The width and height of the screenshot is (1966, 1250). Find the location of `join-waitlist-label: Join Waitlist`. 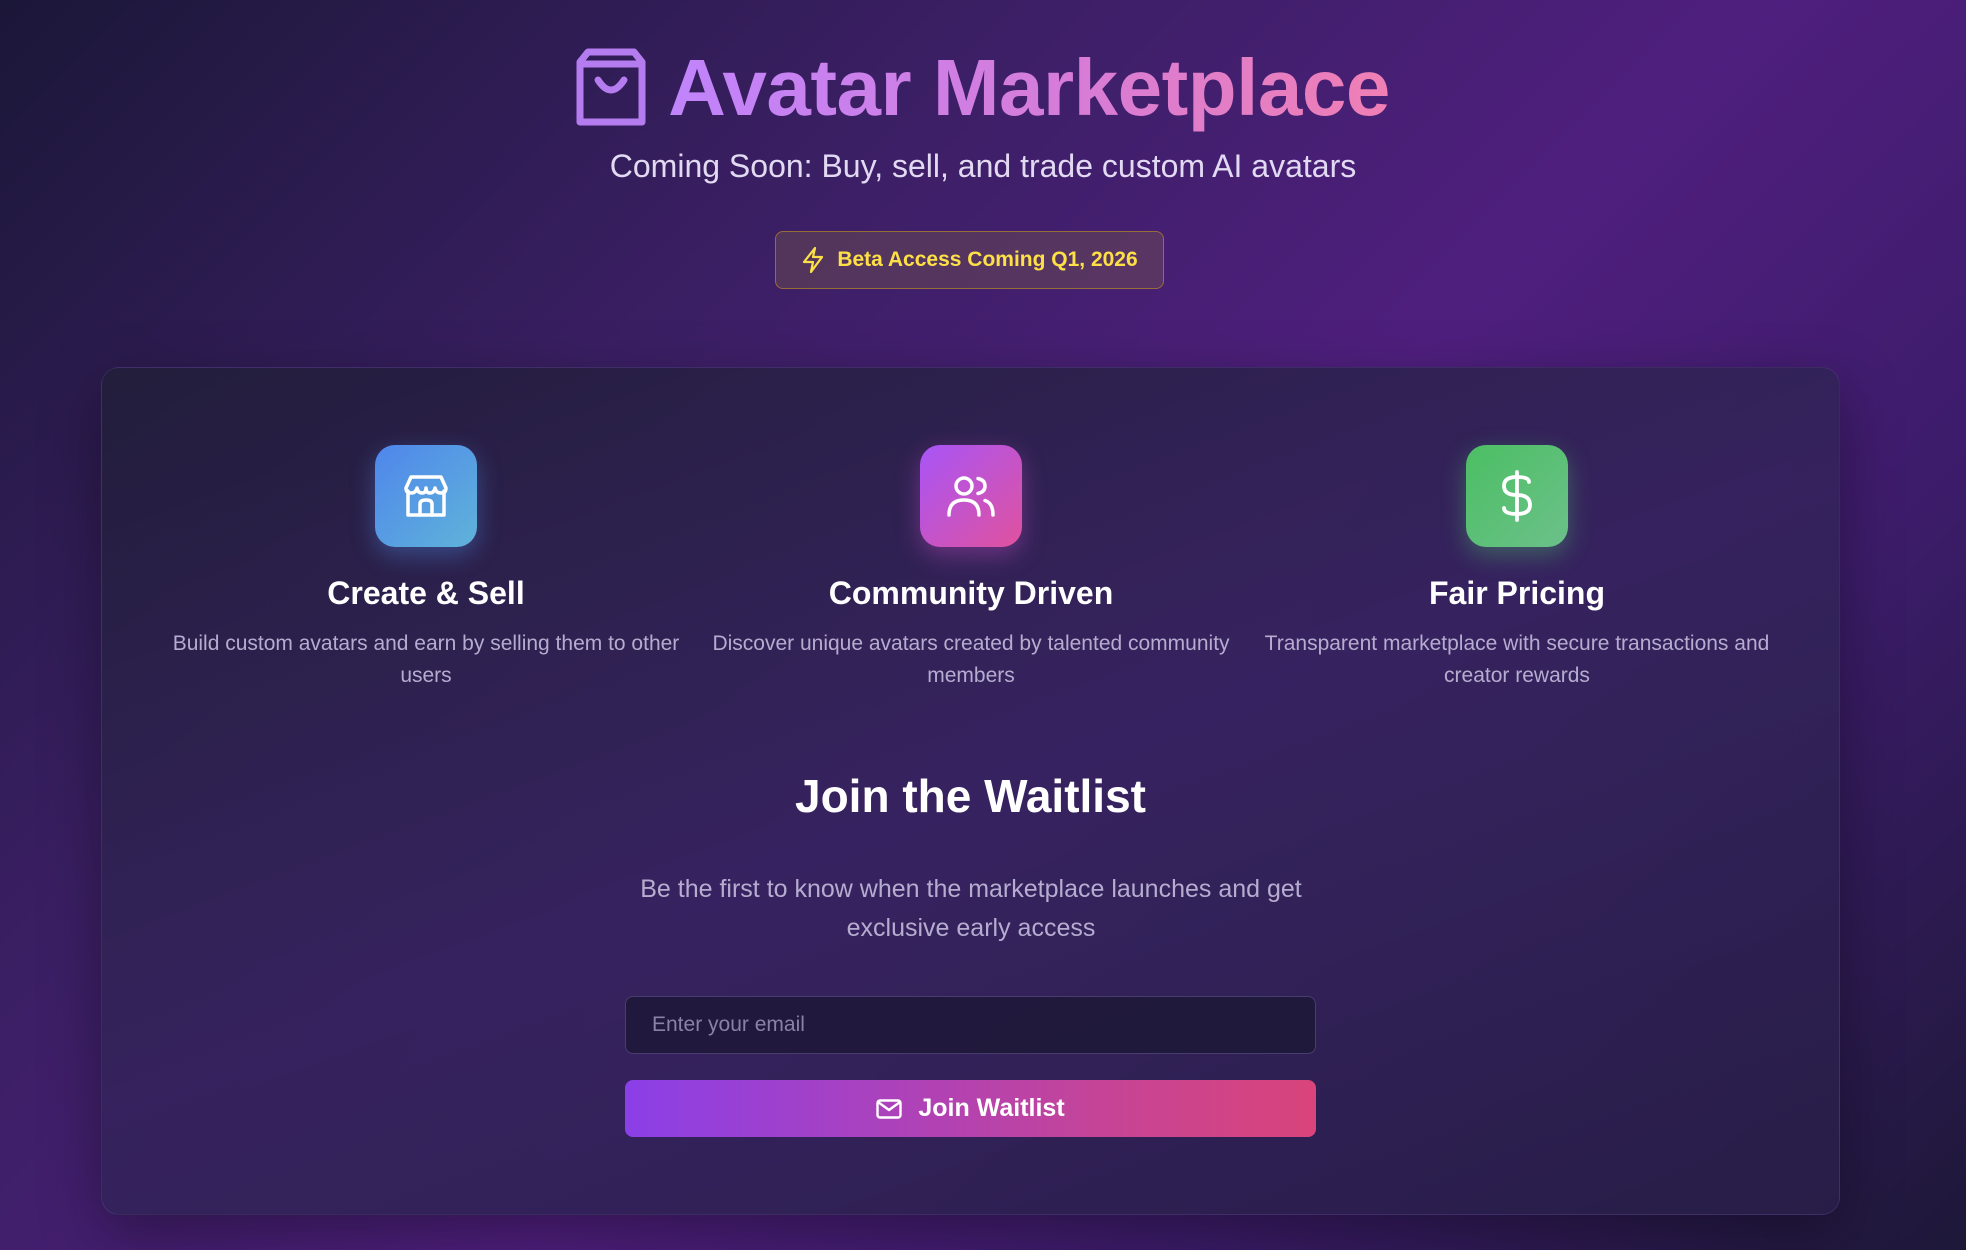

join-waitlist-label: Join Waitlist is located at coordinates (991, 1108).